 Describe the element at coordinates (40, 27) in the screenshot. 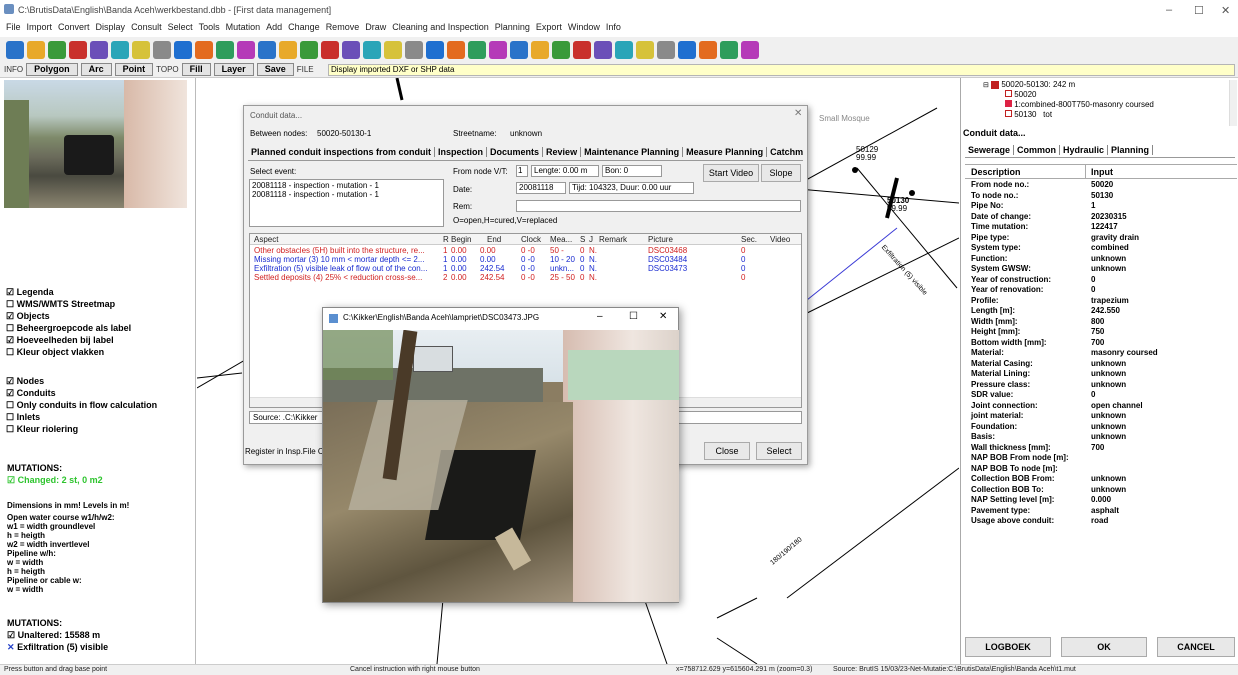

I see `menu-item: Import` at that location.